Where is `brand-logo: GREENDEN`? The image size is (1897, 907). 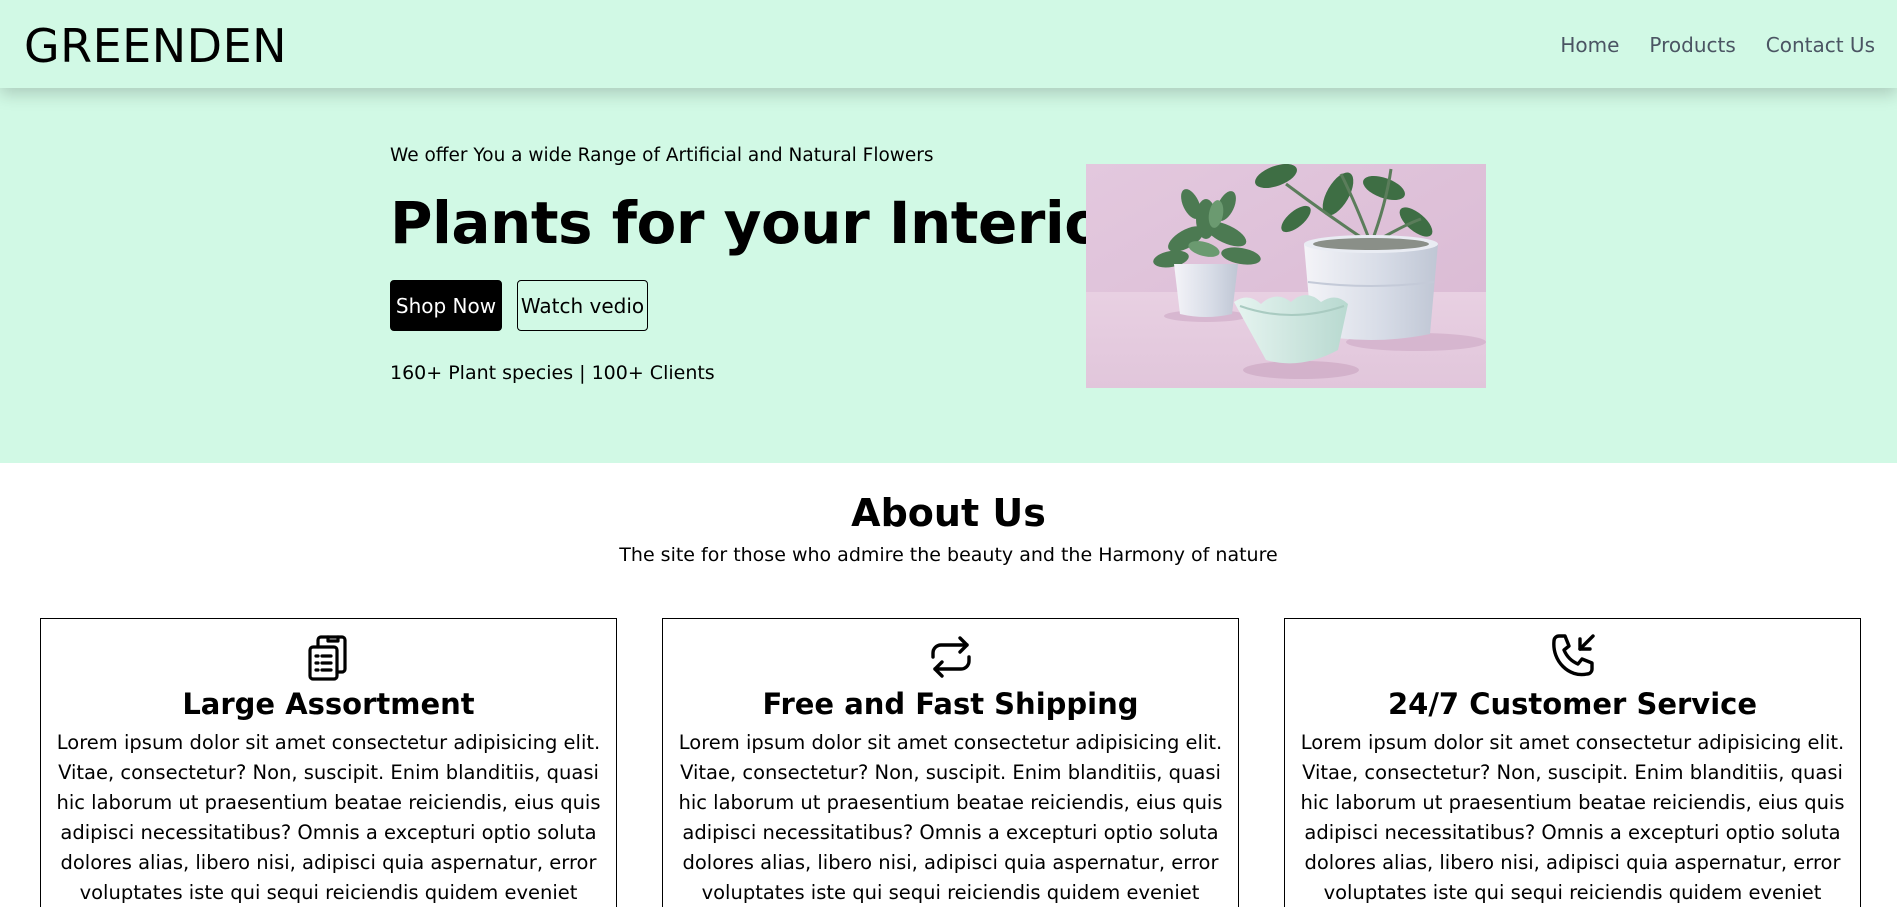 brand-logo: GREENDEN is located at coordinates (155, 46).